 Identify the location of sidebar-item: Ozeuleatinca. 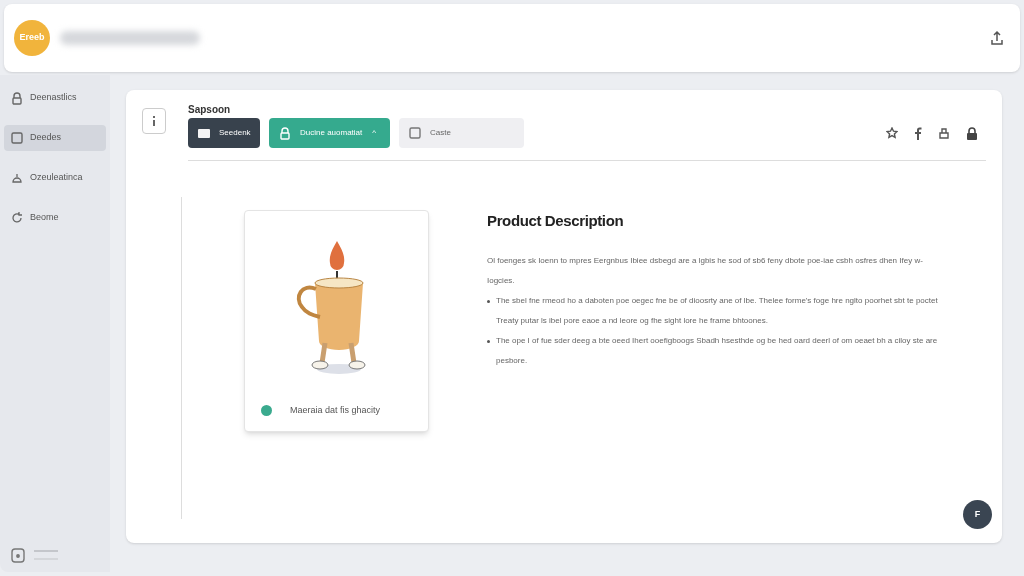
(55, 178).